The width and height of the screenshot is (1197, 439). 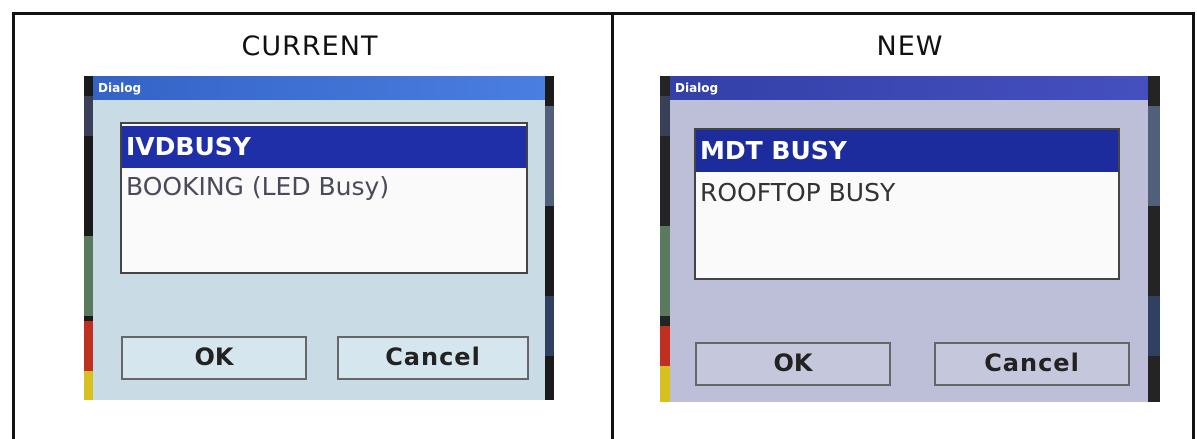 I want to click on column-divider, so click(x=612, y=225).